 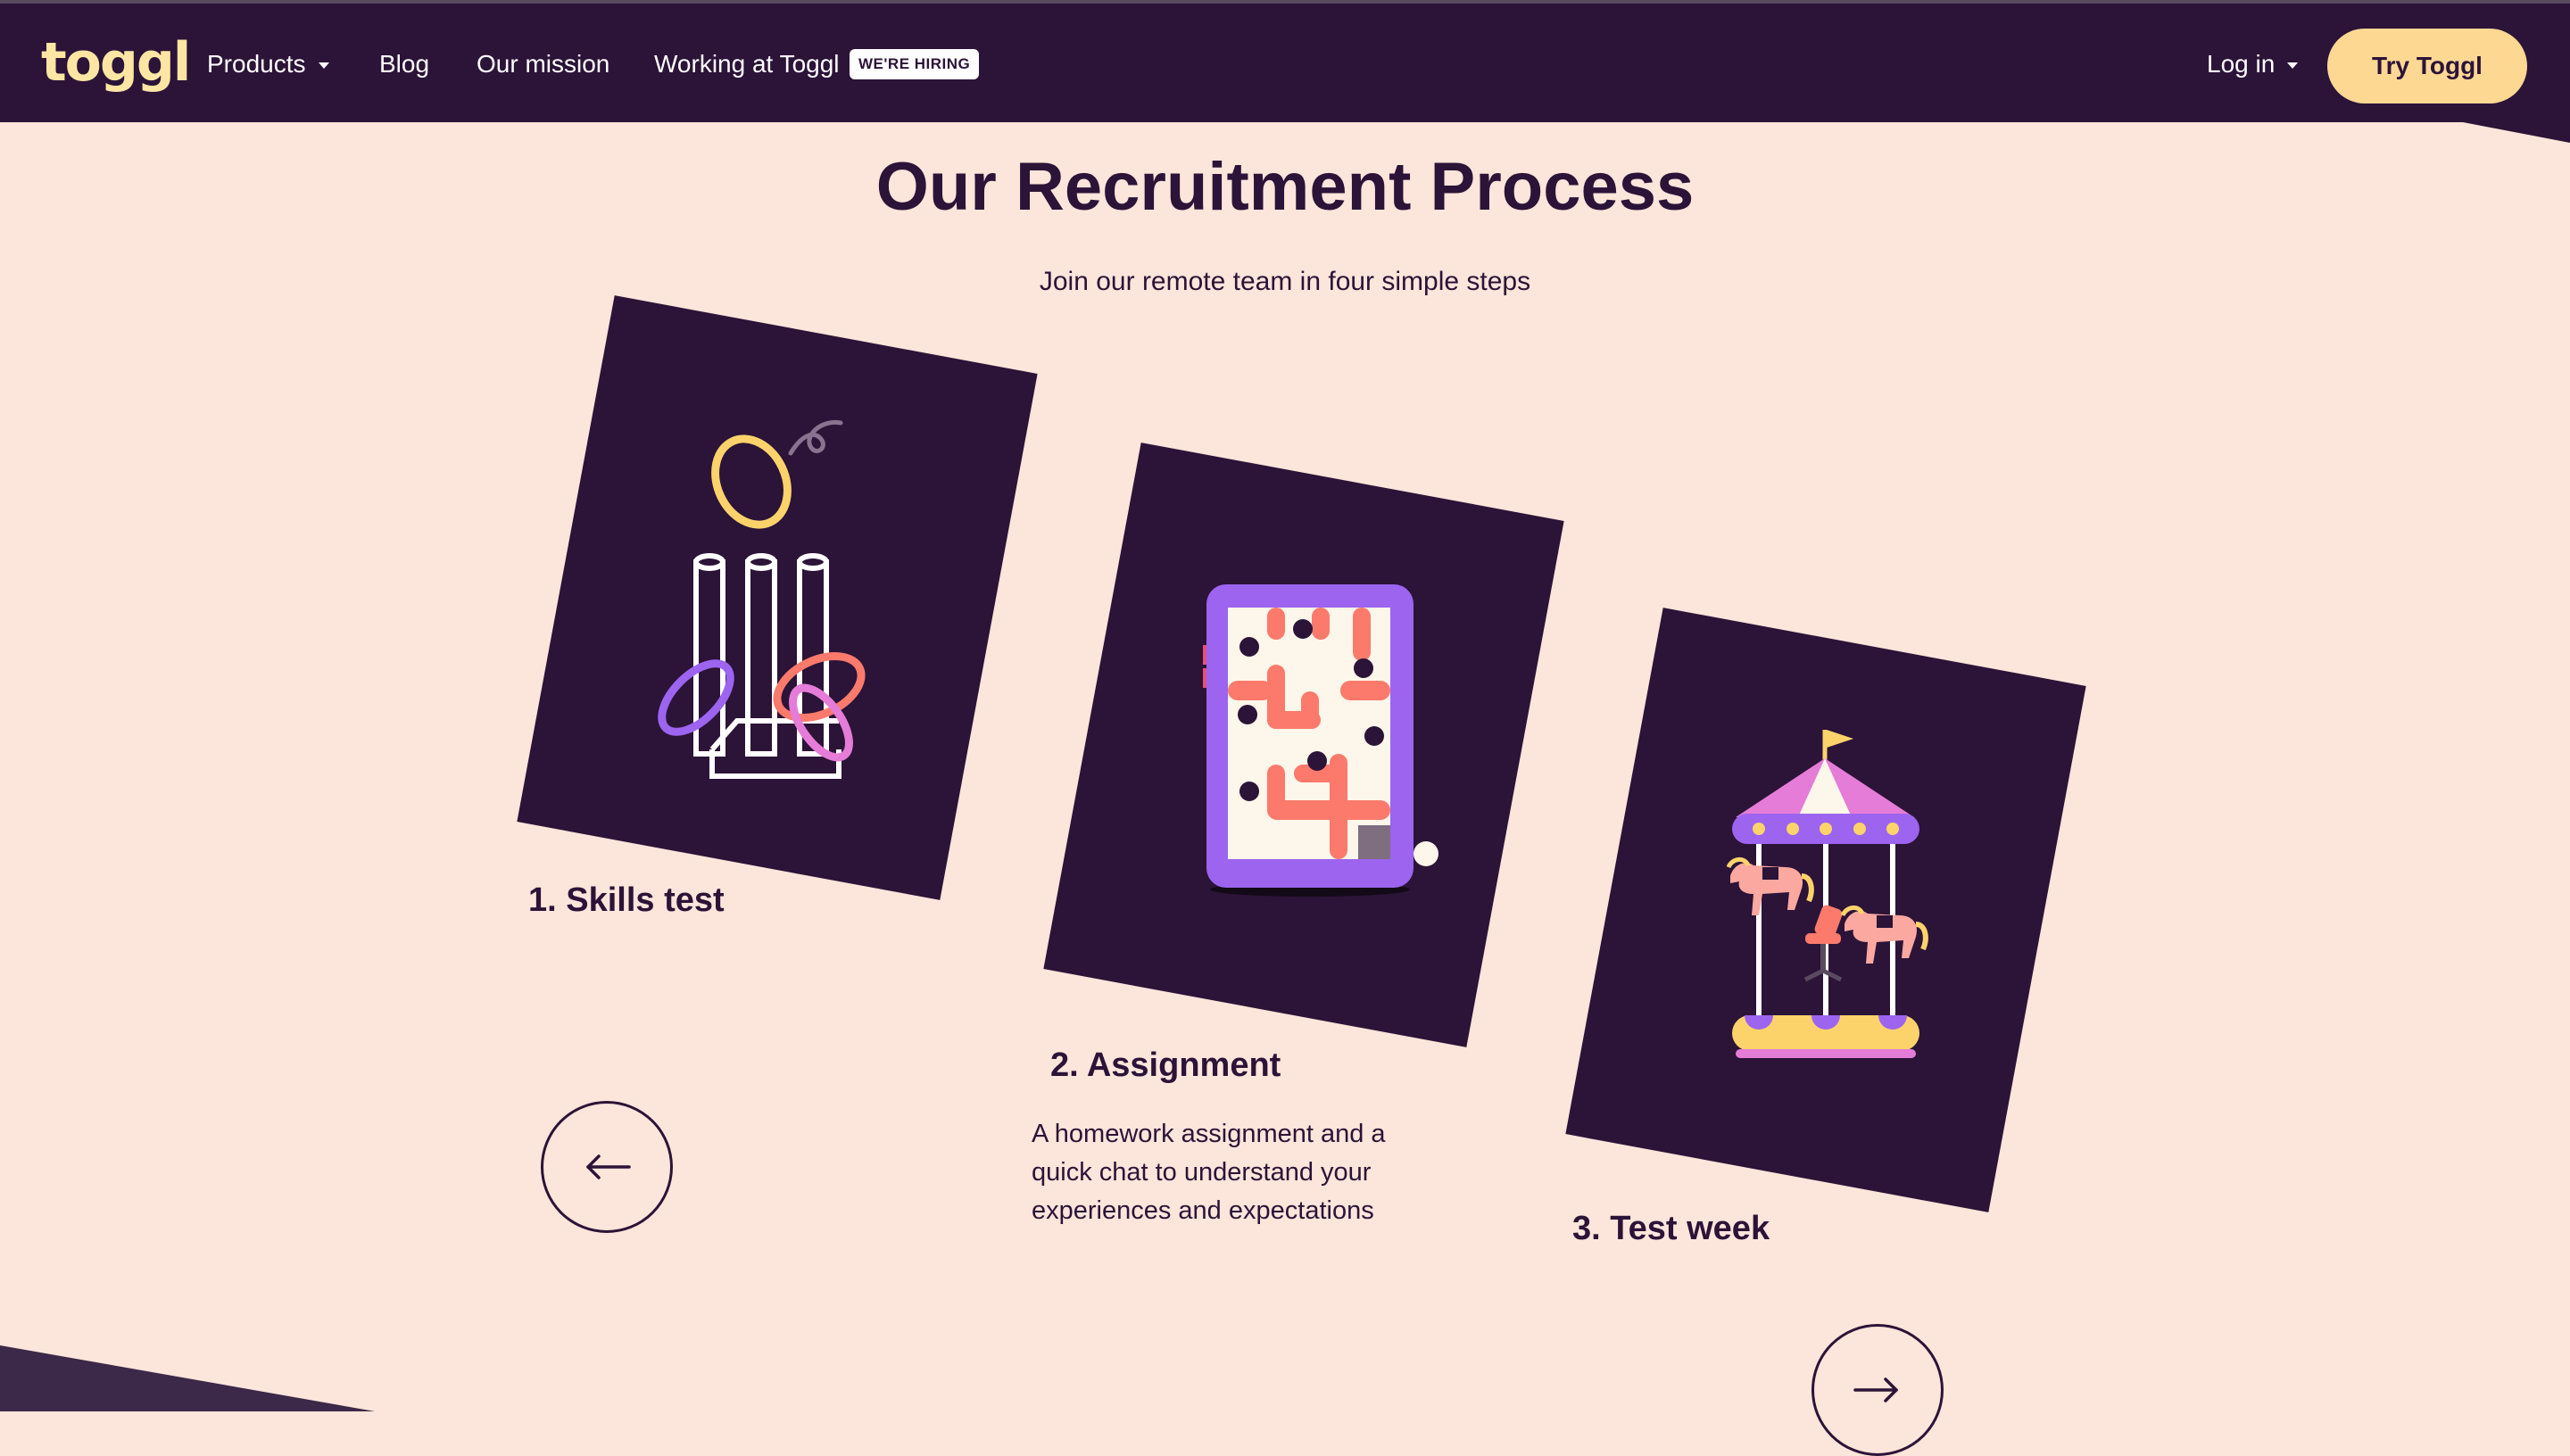 I want to click on login-menu: Log in, so click(x=2253, y=64).